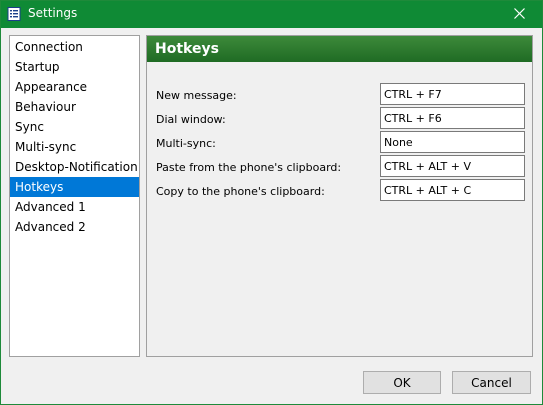 The height and width of the screenshot is (405, 543). What do you see at coordinates (491, 382) in the screenshot?
I see `cancel-button: Cancel` at bounding box center [491, 382].